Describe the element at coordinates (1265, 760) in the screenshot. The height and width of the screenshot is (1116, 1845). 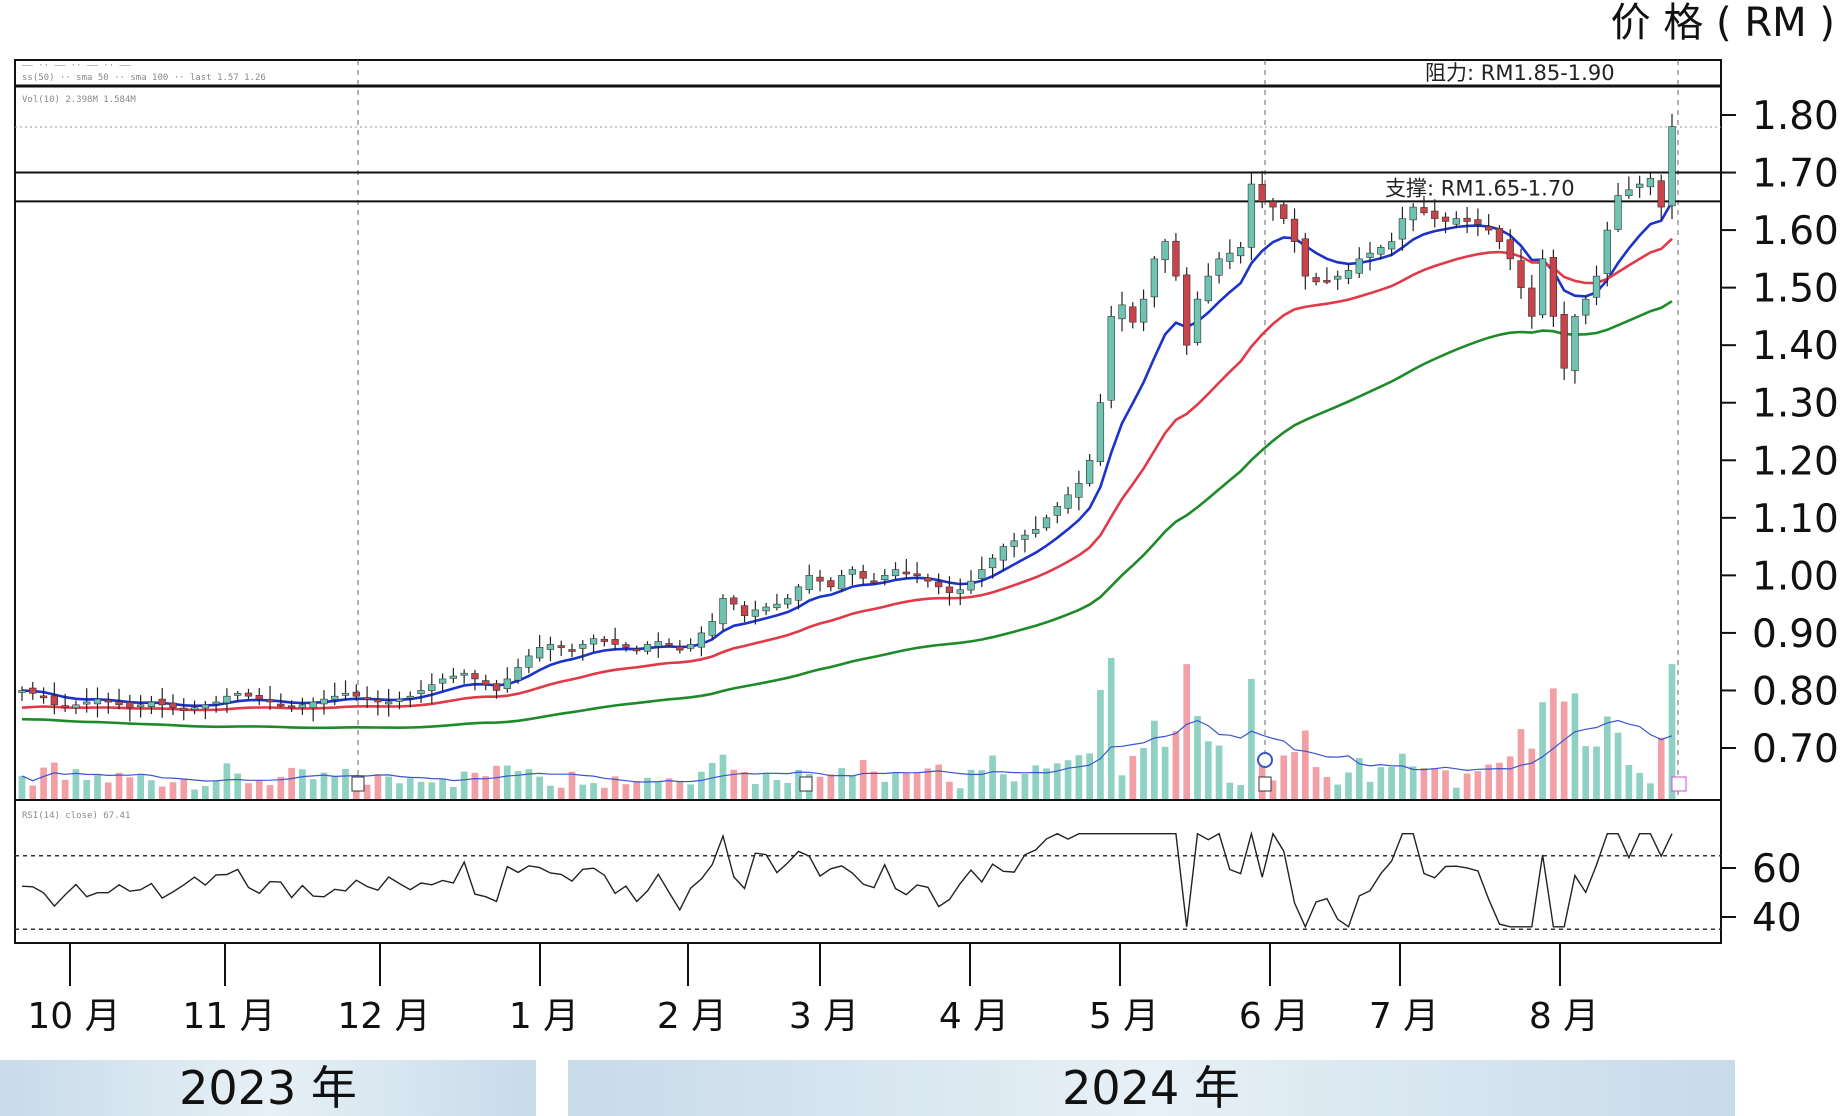
I see `event-marker-circle` at that location.